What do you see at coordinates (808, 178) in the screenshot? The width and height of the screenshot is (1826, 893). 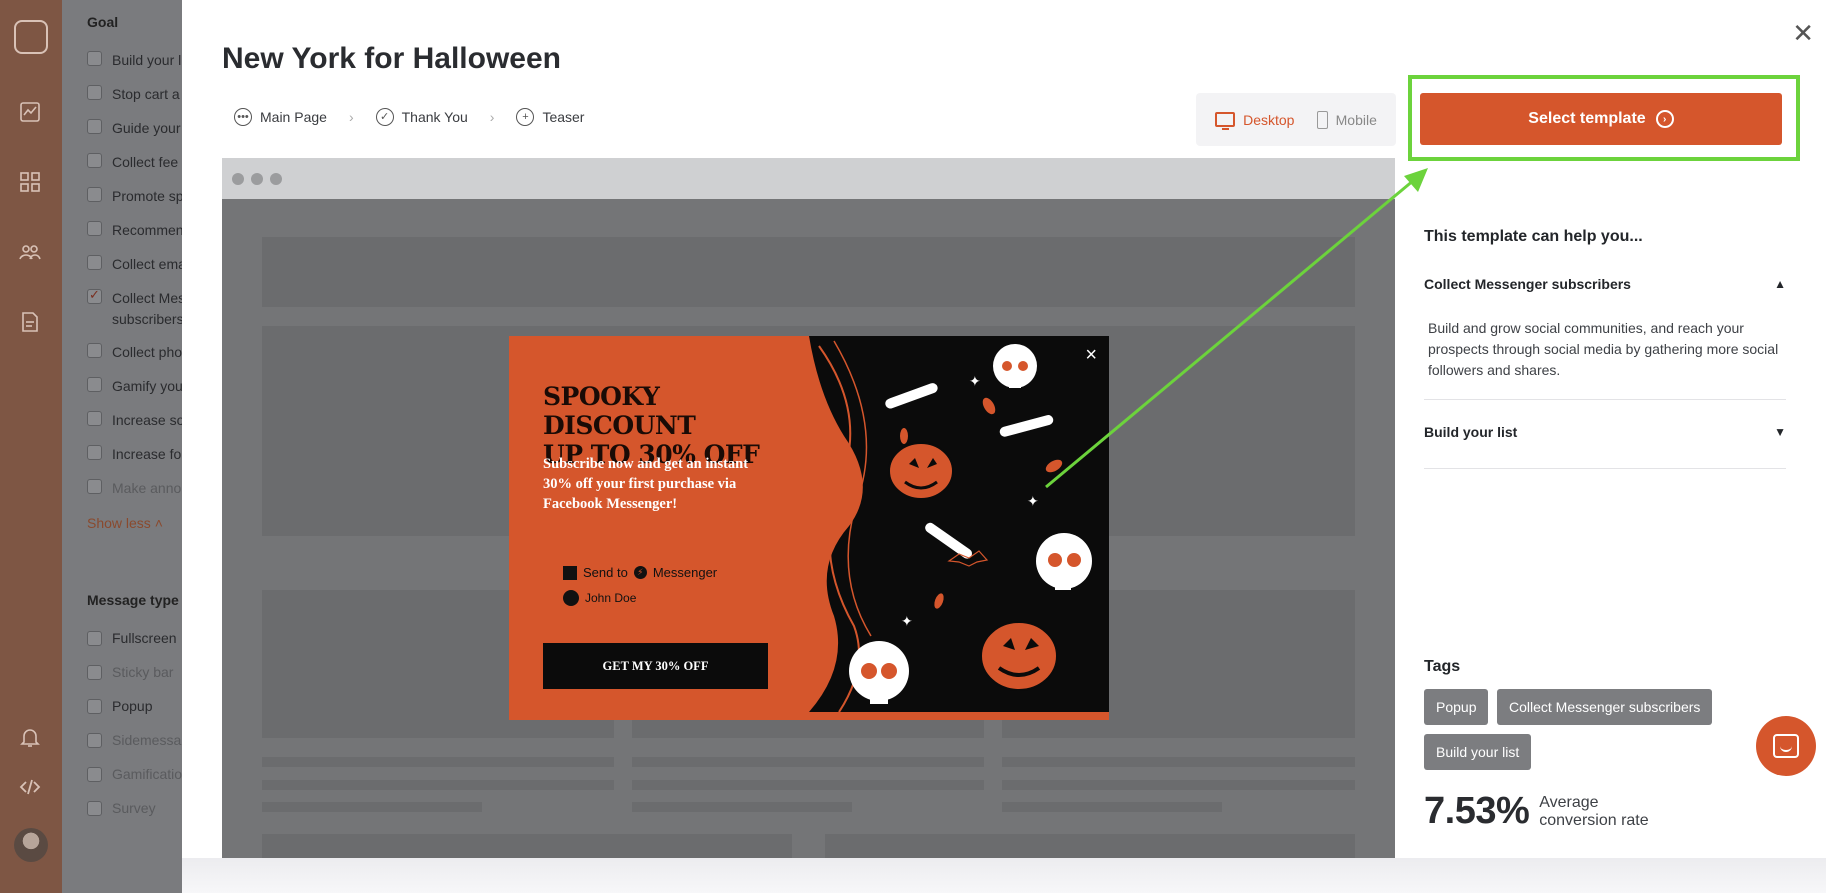 I see `browser-toolbar` at bounding box center [808, 178].